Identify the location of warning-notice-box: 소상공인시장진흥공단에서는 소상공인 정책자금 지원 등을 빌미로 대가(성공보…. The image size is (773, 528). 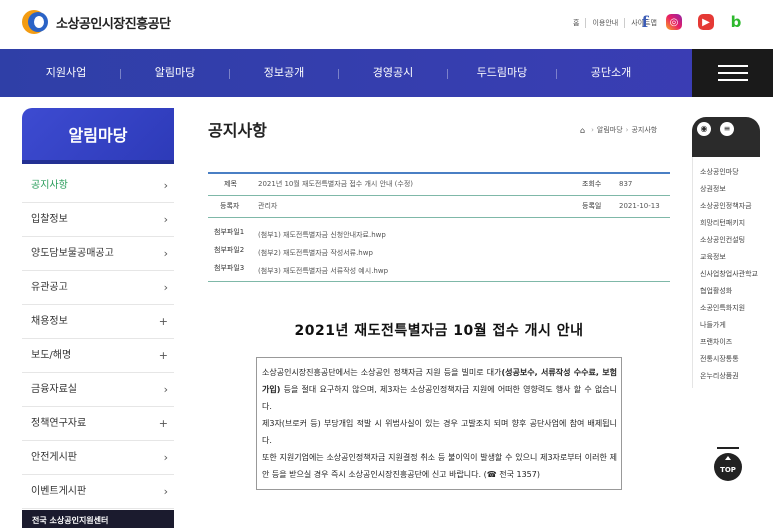
(439, 423).